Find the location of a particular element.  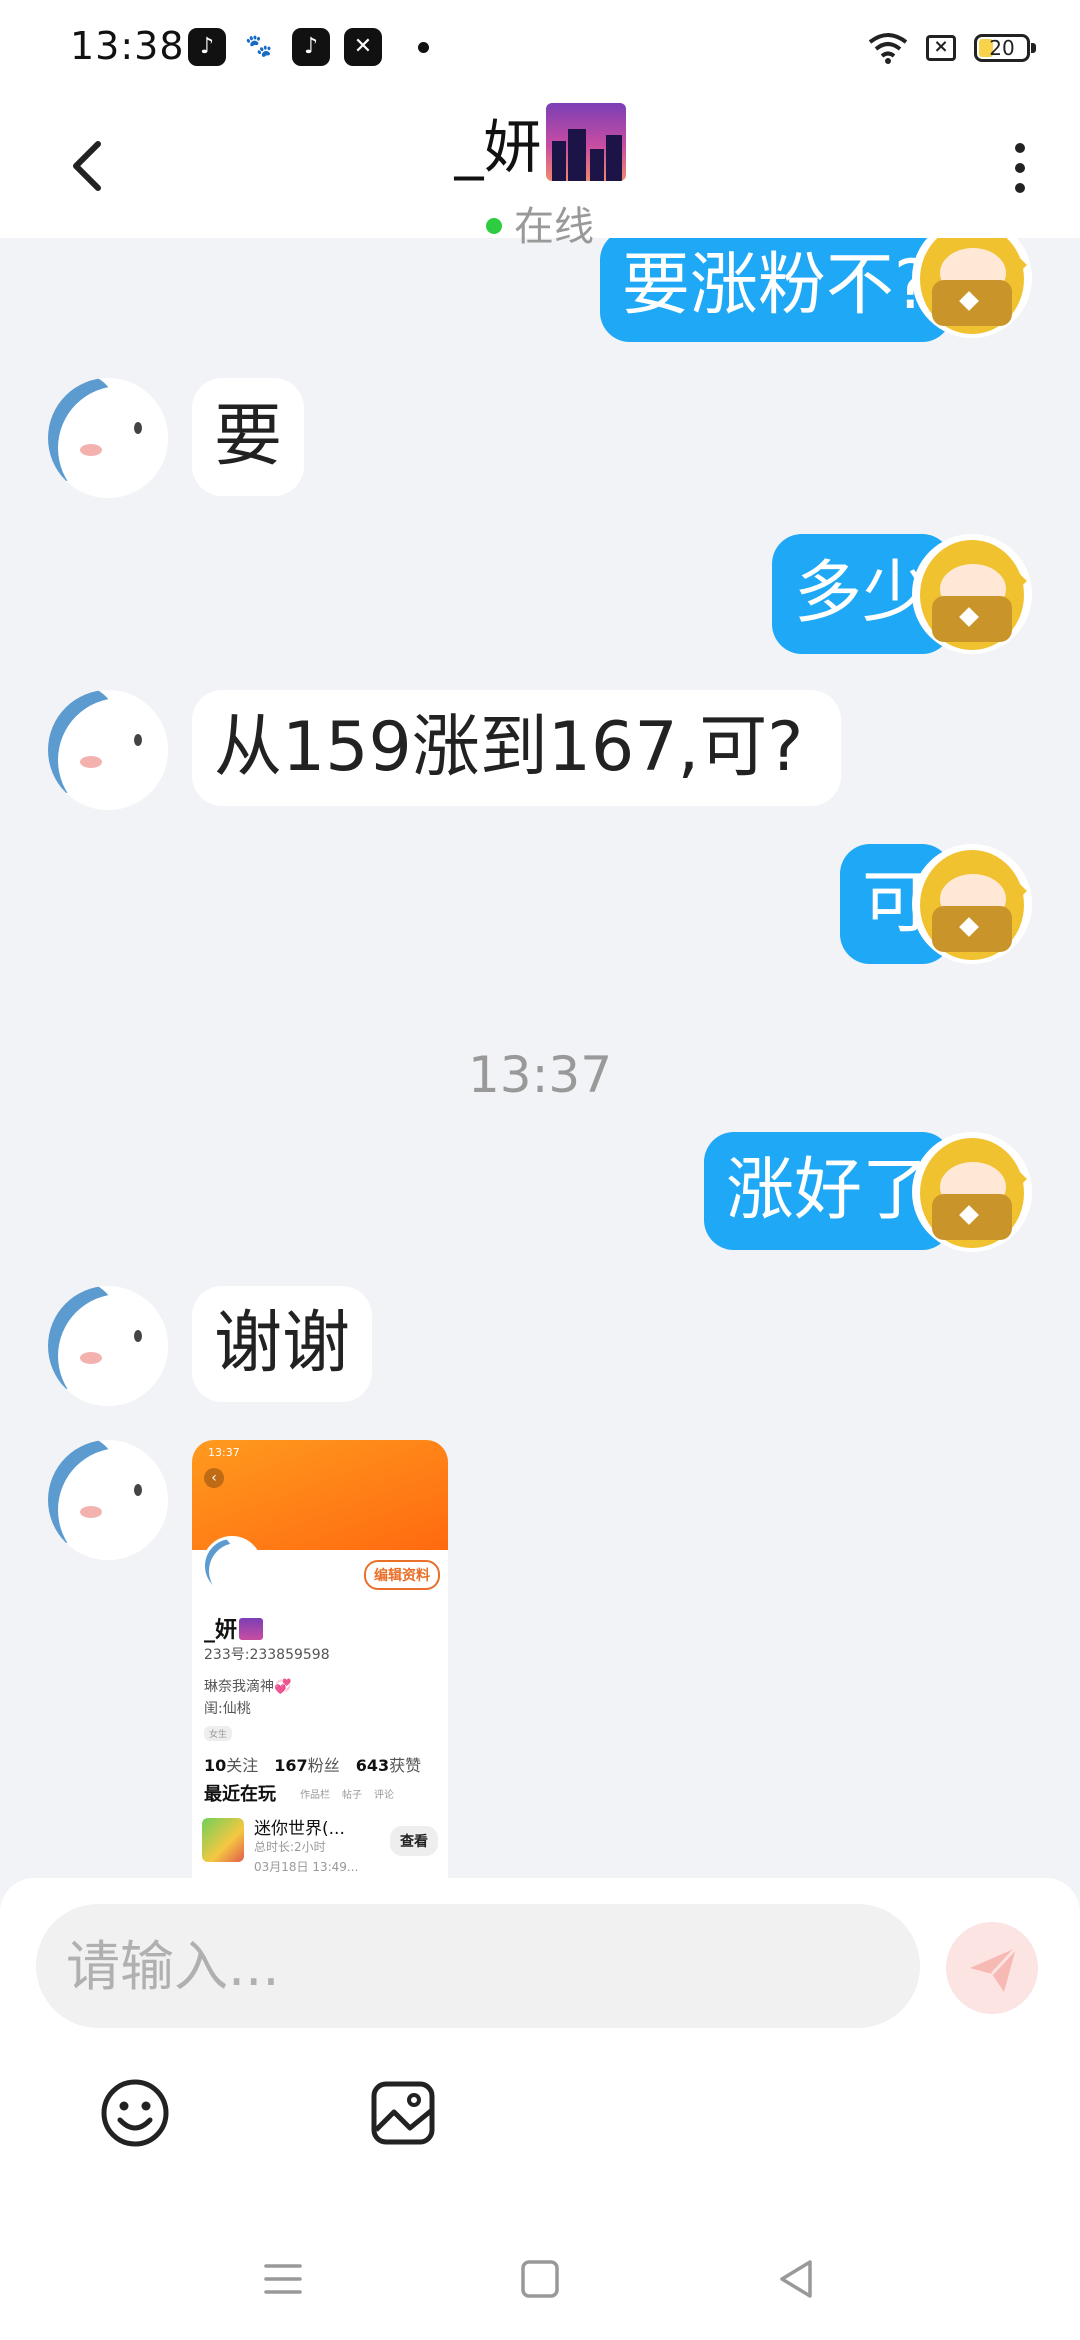

douyin-lite-icon: ♪ is located at coordinates (207, 47).